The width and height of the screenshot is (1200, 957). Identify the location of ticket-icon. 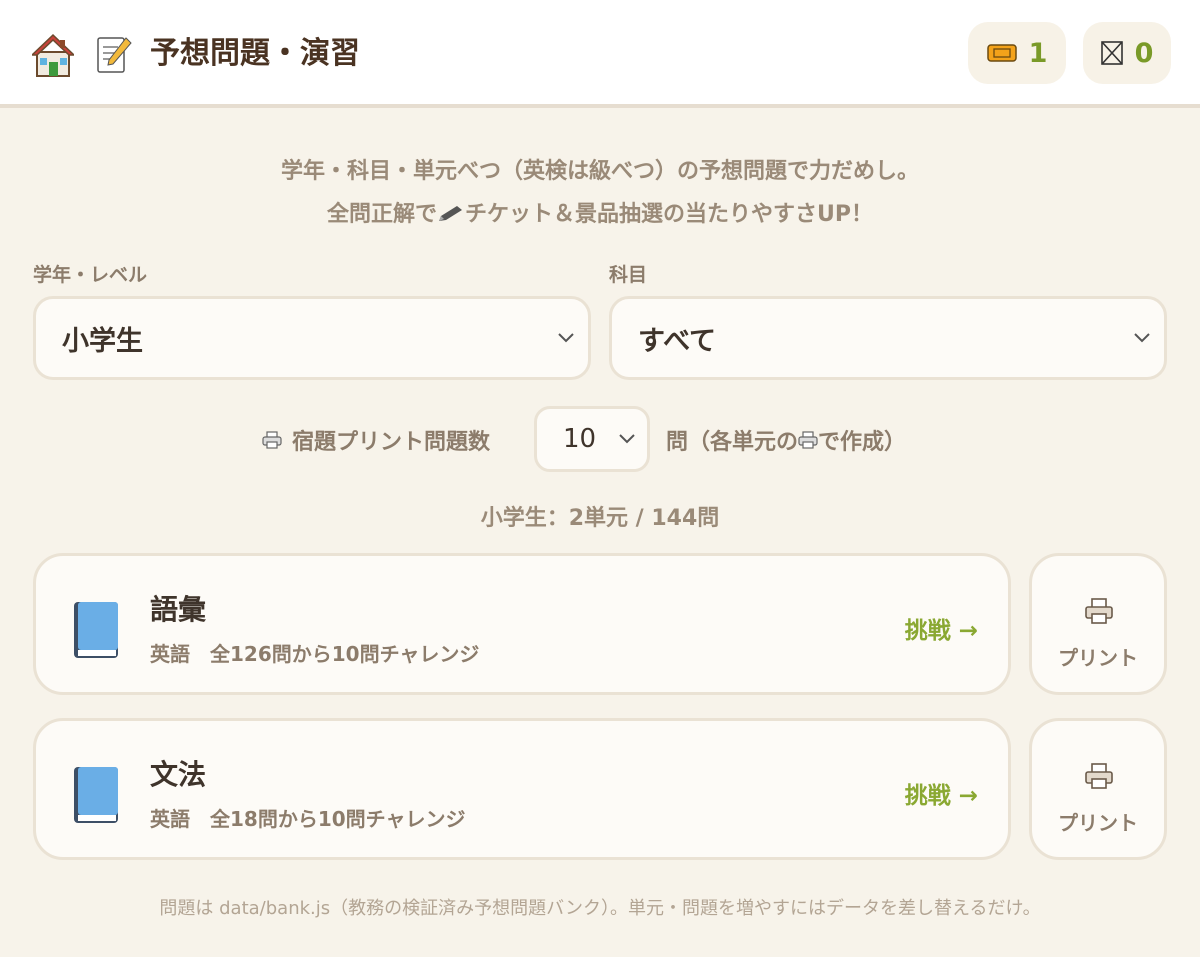
(1001, 53).